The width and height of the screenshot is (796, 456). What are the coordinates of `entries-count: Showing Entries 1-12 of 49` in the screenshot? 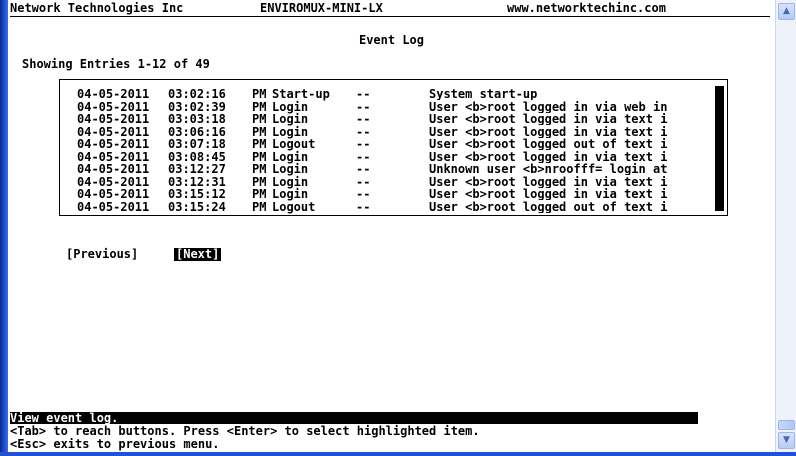 It's located at (116, 64).